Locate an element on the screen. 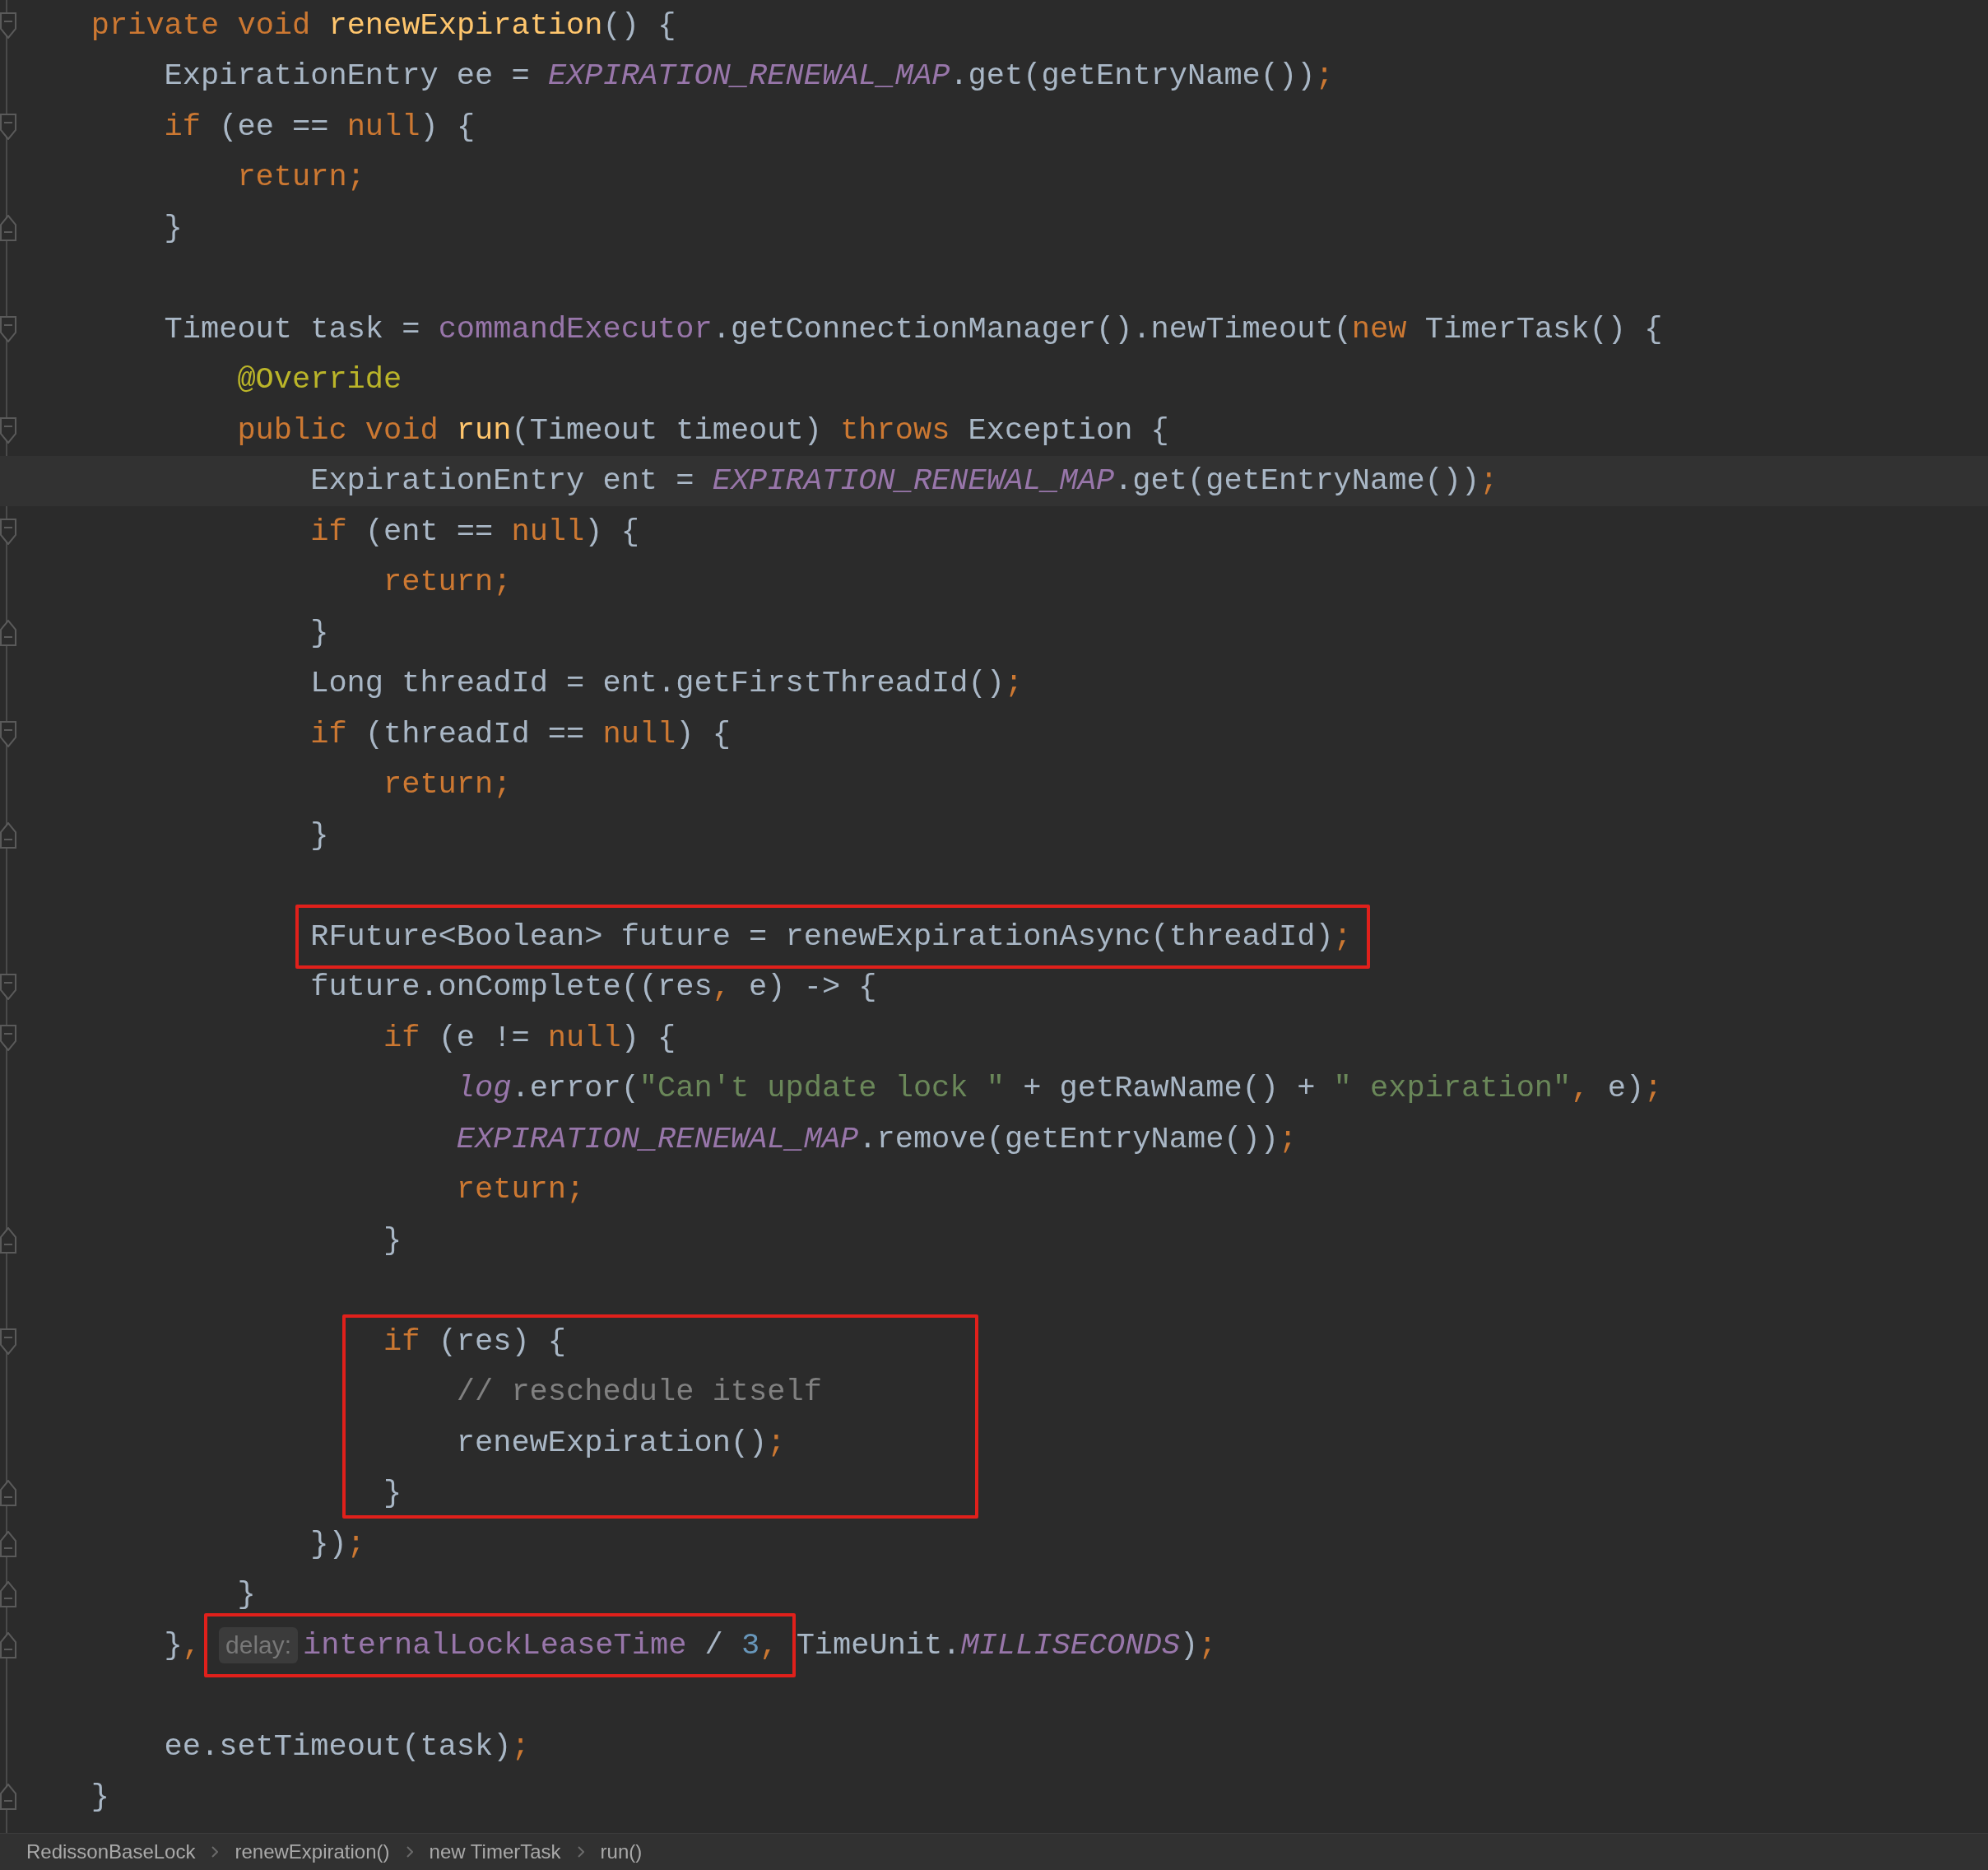  code-line: renewExpiration(); is located at coordinates (621, 1442).